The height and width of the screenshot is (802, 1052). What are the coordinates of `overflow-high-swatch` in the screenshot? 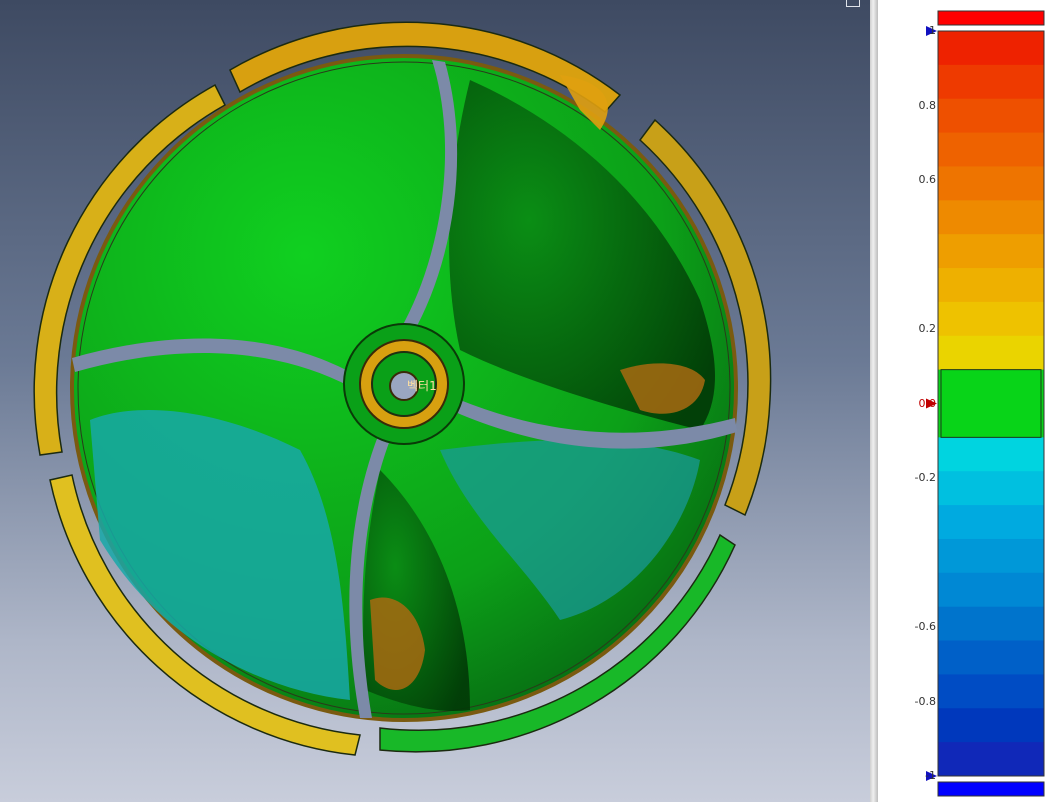 It's located at (991, 18).